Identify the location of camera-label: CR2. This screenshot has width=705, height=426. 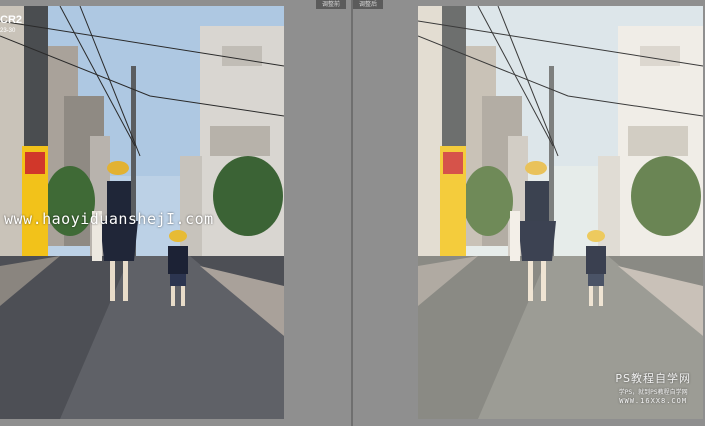
(11, 20).